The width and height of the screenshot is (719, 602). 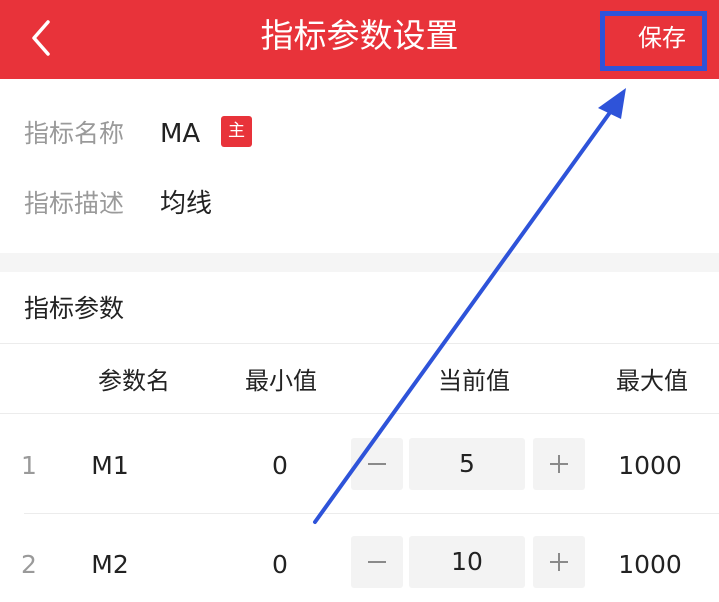 I want to click on row-index: 2, so click(x=29, y=564).